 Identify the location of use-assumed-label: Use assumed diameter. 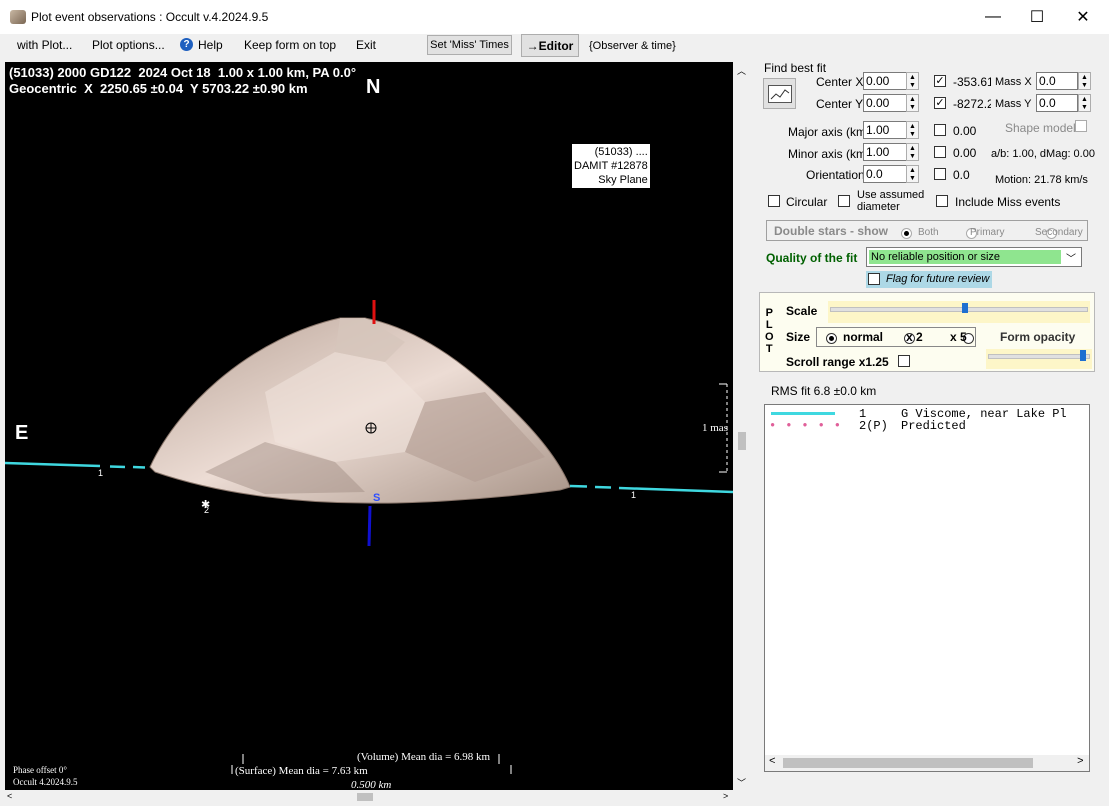
(891, 201).